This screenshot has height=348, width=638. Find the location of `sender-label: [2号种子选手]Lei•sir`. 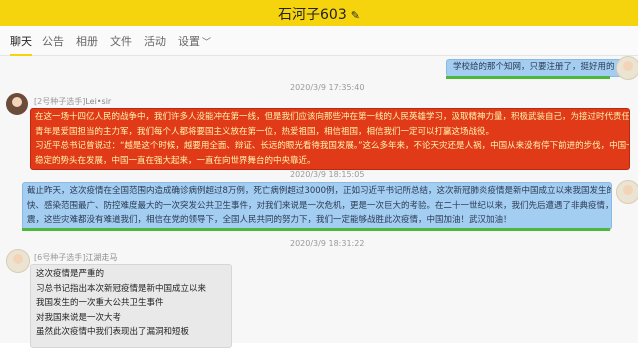

sender-label: [2号种子选手]Lei•sir is located at coordinates (72, 101).